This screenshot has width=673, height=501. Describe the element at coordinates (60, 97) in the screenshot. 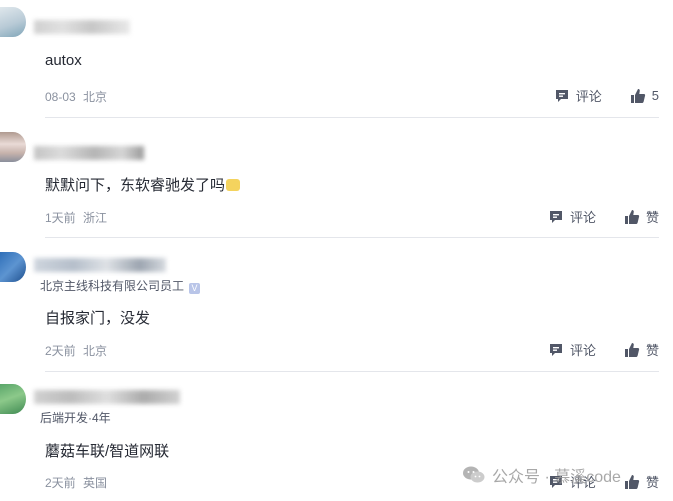

I see `comment-date: 08-03` at that location.